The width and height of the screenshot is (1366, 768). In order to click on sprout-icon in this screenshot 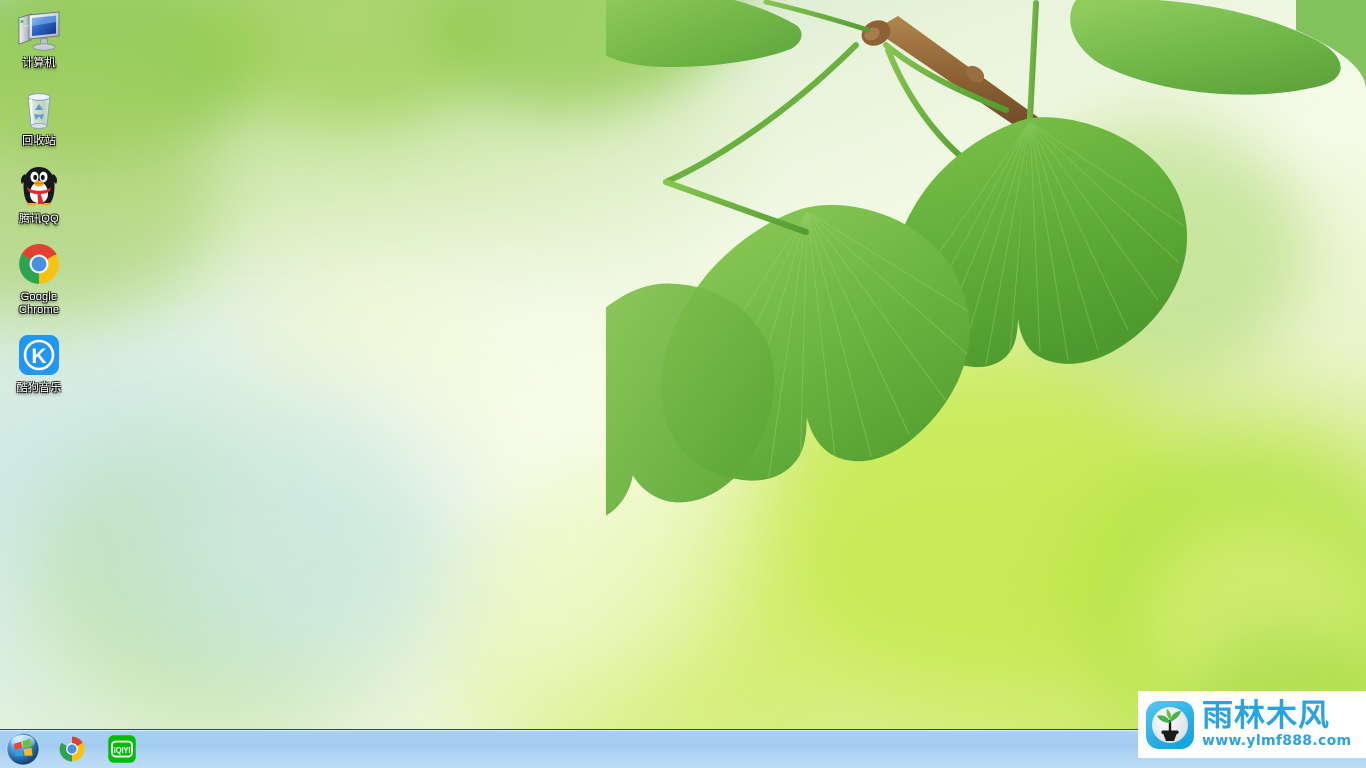, I will do `click(1170, 724)`.